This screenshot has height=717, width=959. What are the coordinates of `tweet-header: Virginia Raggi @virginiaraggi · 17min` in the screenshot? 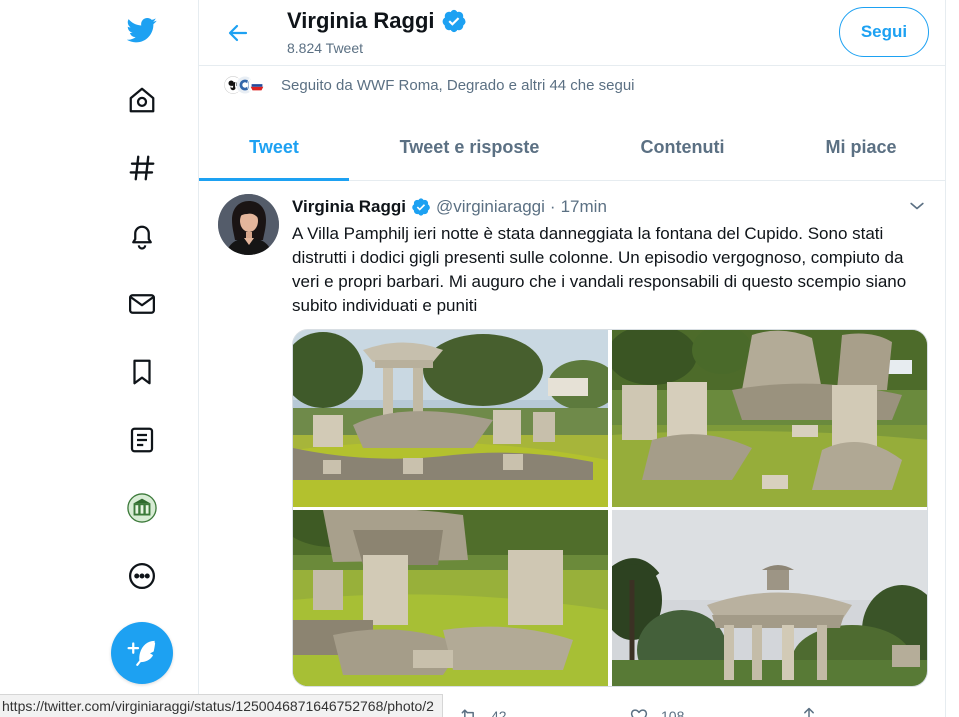 It's located at (449, 207).